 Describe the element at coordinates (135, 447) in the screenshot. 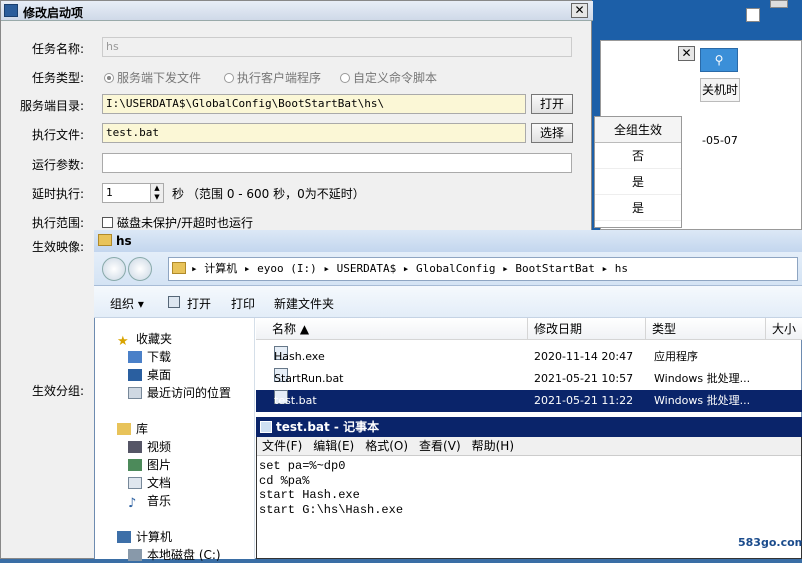

I see `video-icon` at that location.